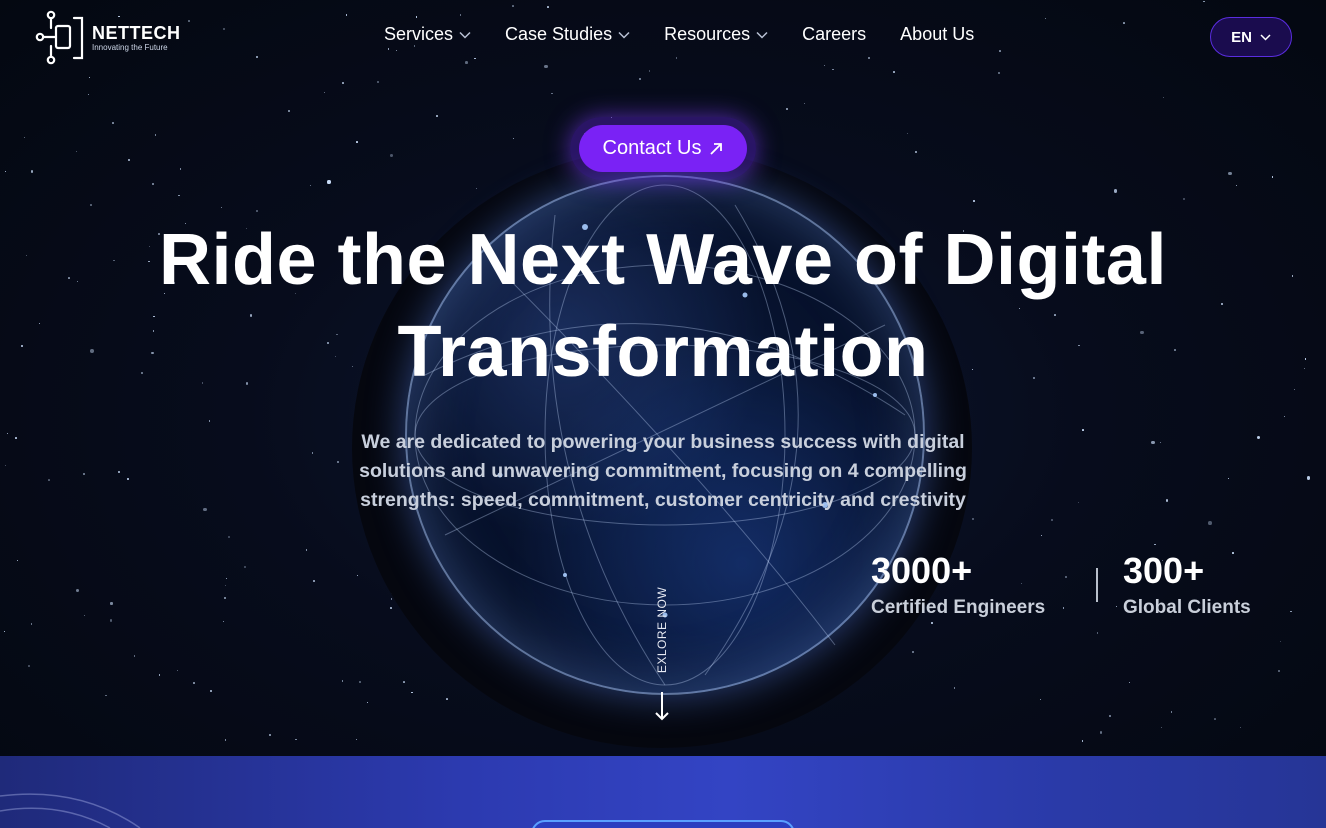 The image size is (1326, 828). Describe the element at coordinates (1251, 37) in the screenshot. I see `language-selector: EN` at that location.